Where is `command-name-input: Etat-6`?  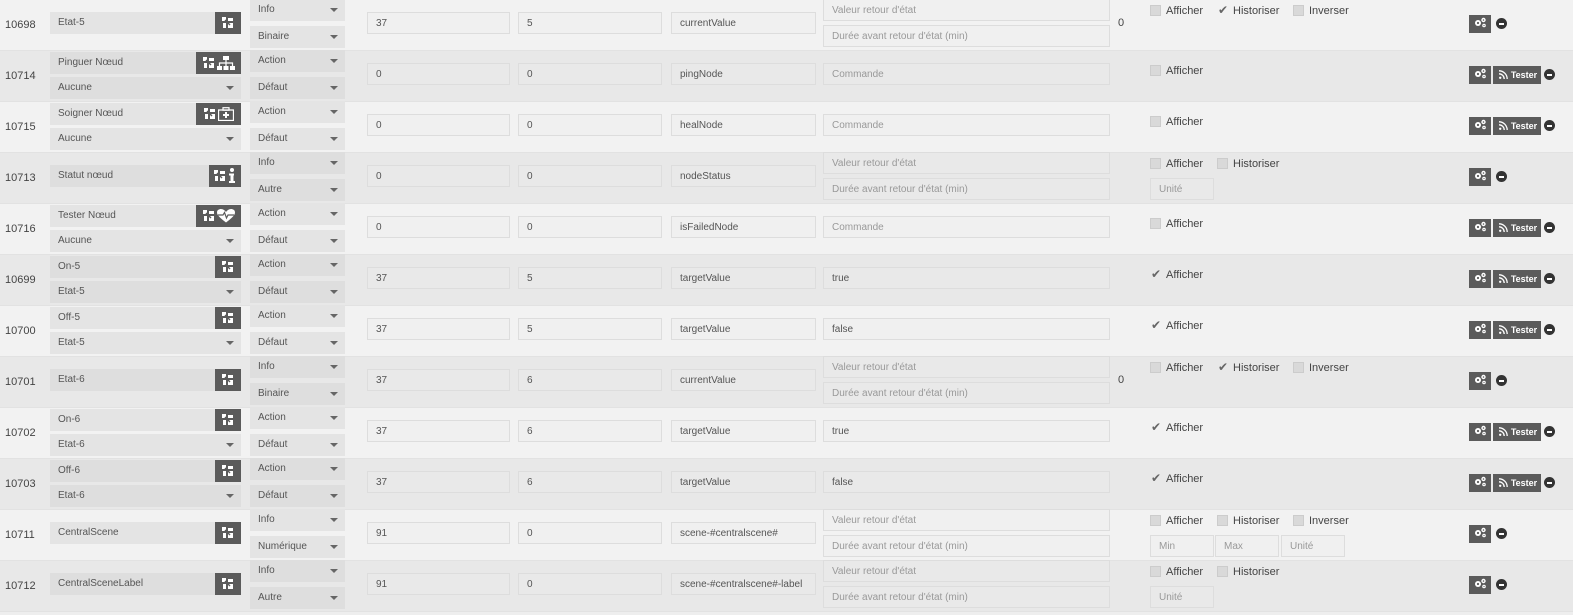
command-name-input: Etat-6 is located at coordinates (145, 380).